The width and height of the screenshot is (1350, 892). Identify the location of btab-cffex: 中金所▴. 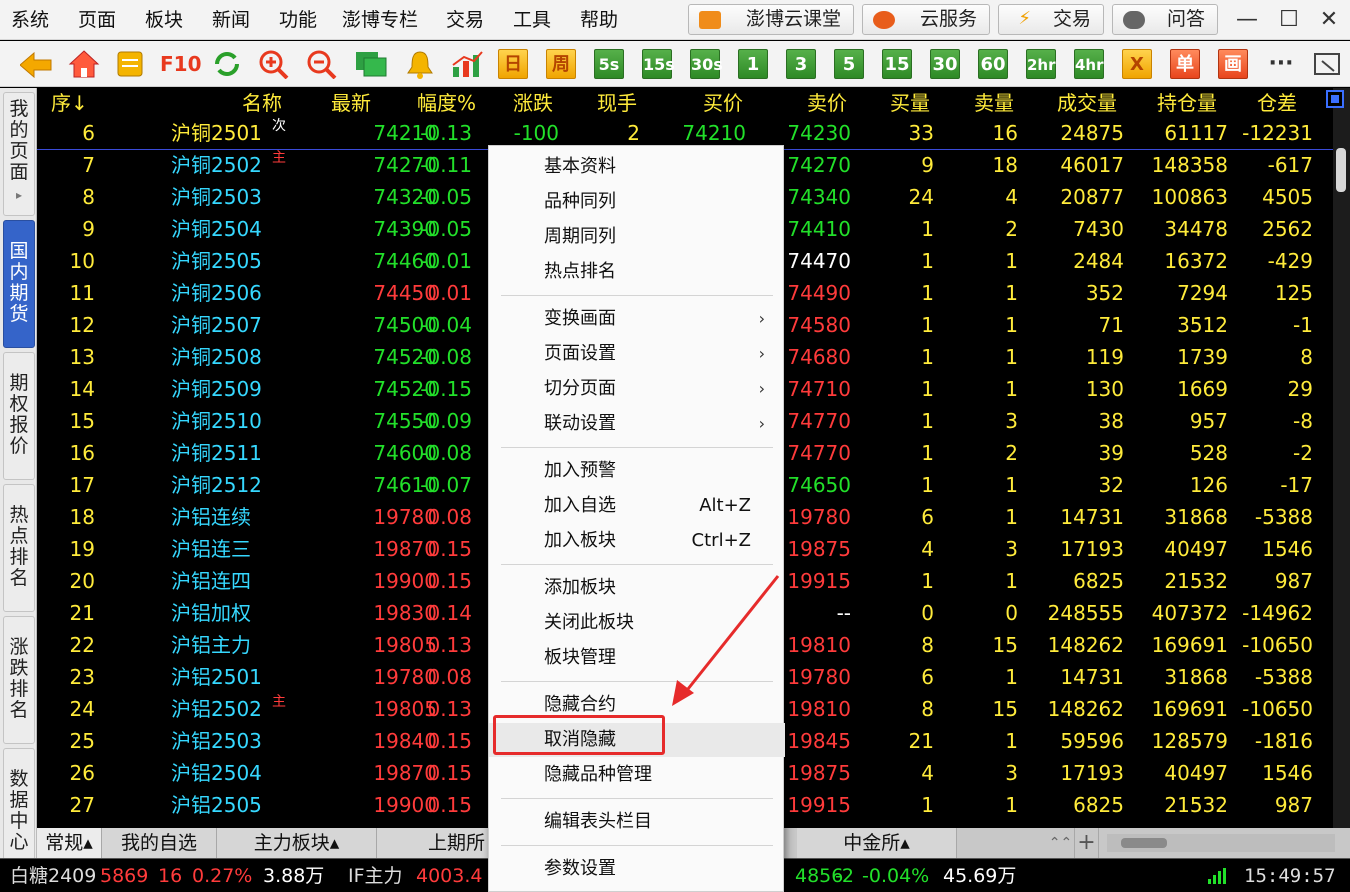
(877, 843).